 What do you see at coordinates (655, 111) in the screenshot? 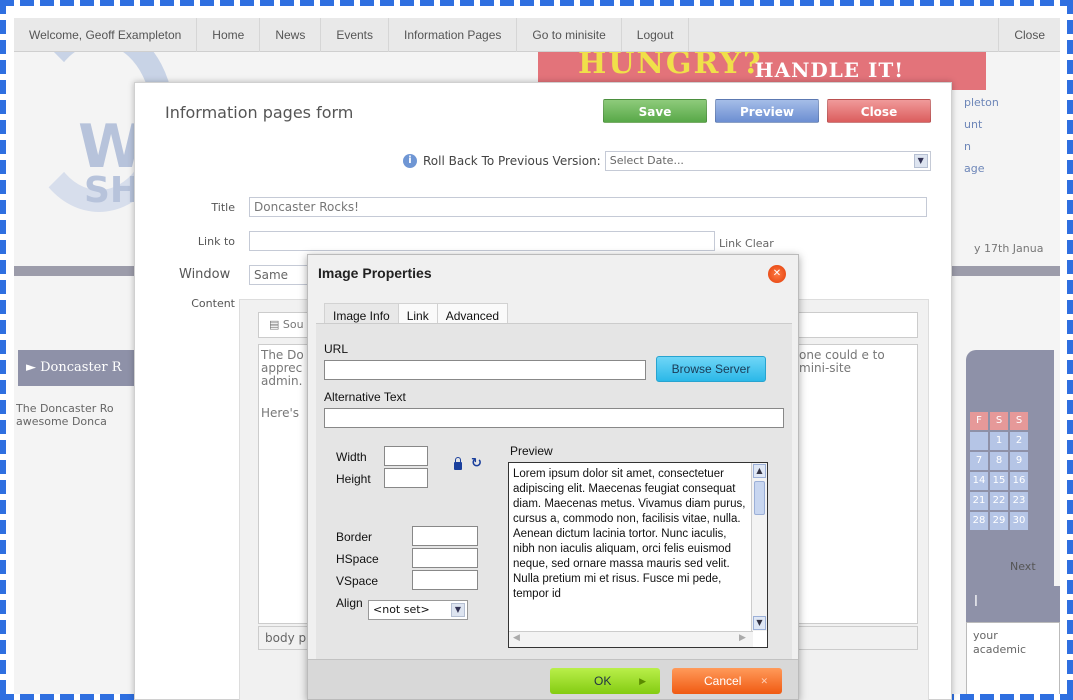
I see `save-button: Save` at bounding box center [655, 111].